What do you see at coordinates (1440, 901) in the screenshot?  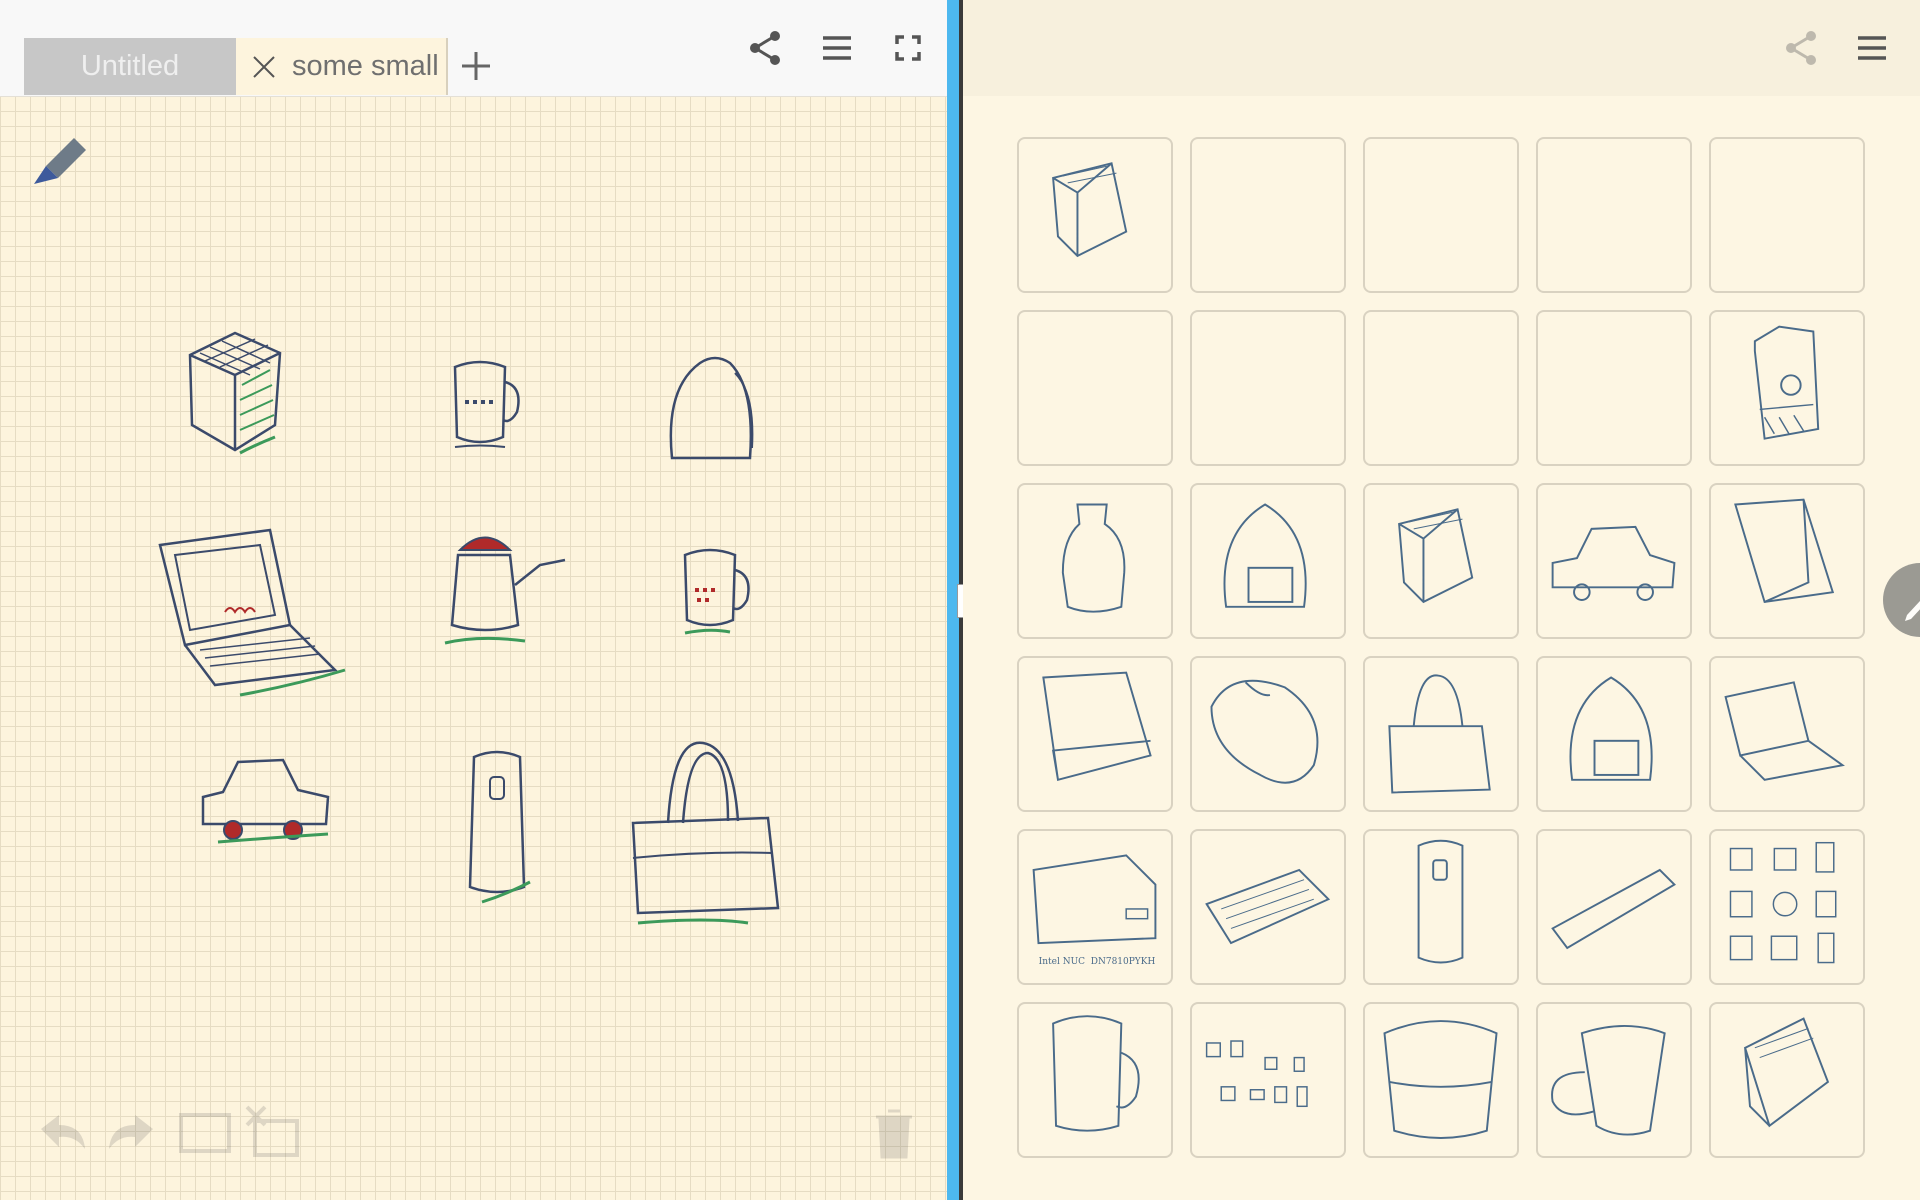 I see `thermos-thumbnail-icon` at bounding box center [1440, 901].